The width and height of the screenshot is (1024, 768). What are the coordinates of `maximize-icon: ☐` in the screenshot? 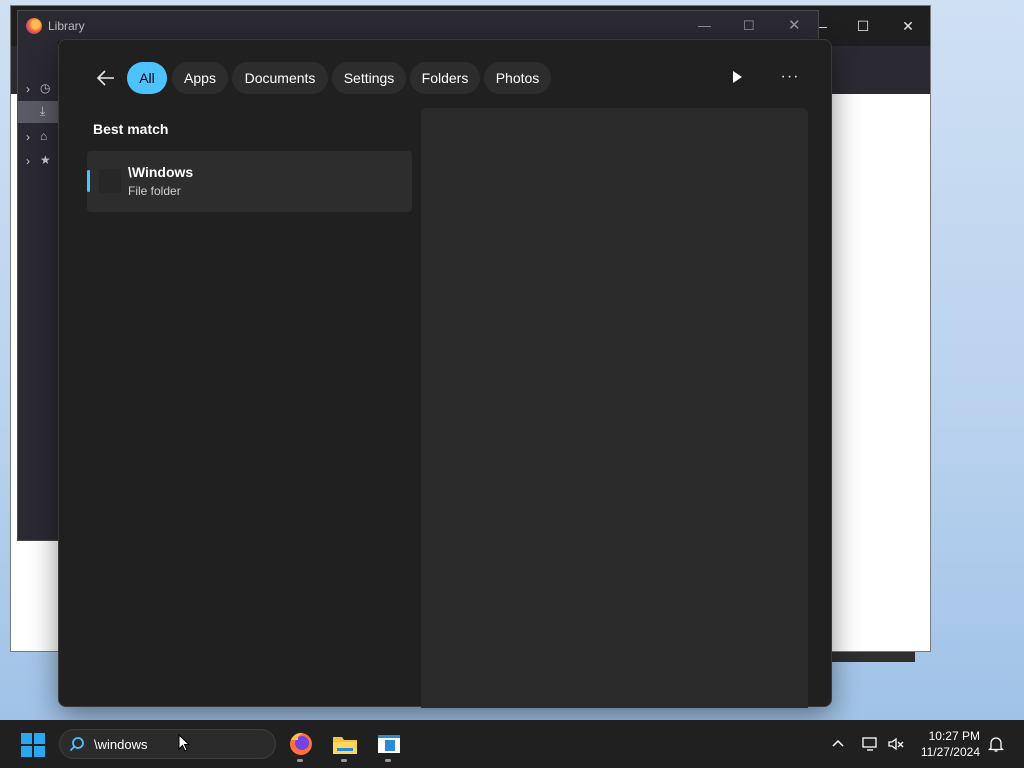 It's located at (863, 26).